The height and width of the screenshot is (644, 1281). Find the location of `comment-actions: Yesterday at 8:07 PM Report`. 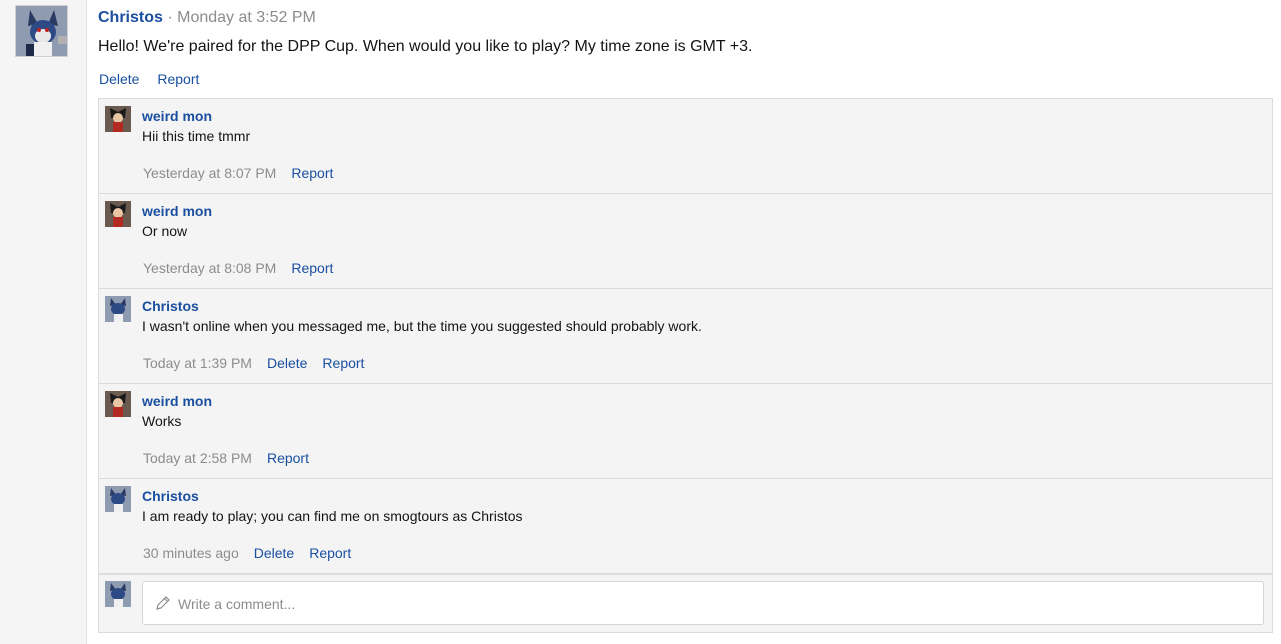

comment-actions: Yesterday at 8:07 PM Report is located at coordinates (245, 173).